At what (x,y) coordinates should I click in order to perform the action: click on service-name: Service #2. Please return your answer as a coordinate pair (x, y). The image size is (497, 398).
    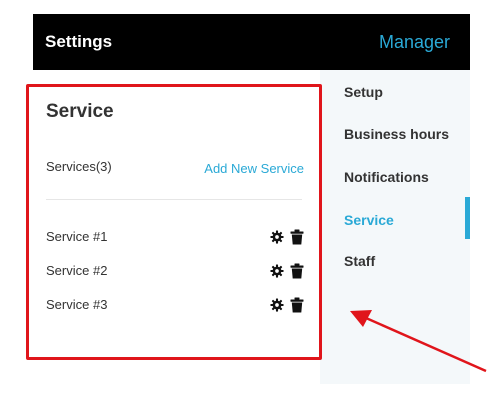
    Looking at the image, I should click on (77, 270).